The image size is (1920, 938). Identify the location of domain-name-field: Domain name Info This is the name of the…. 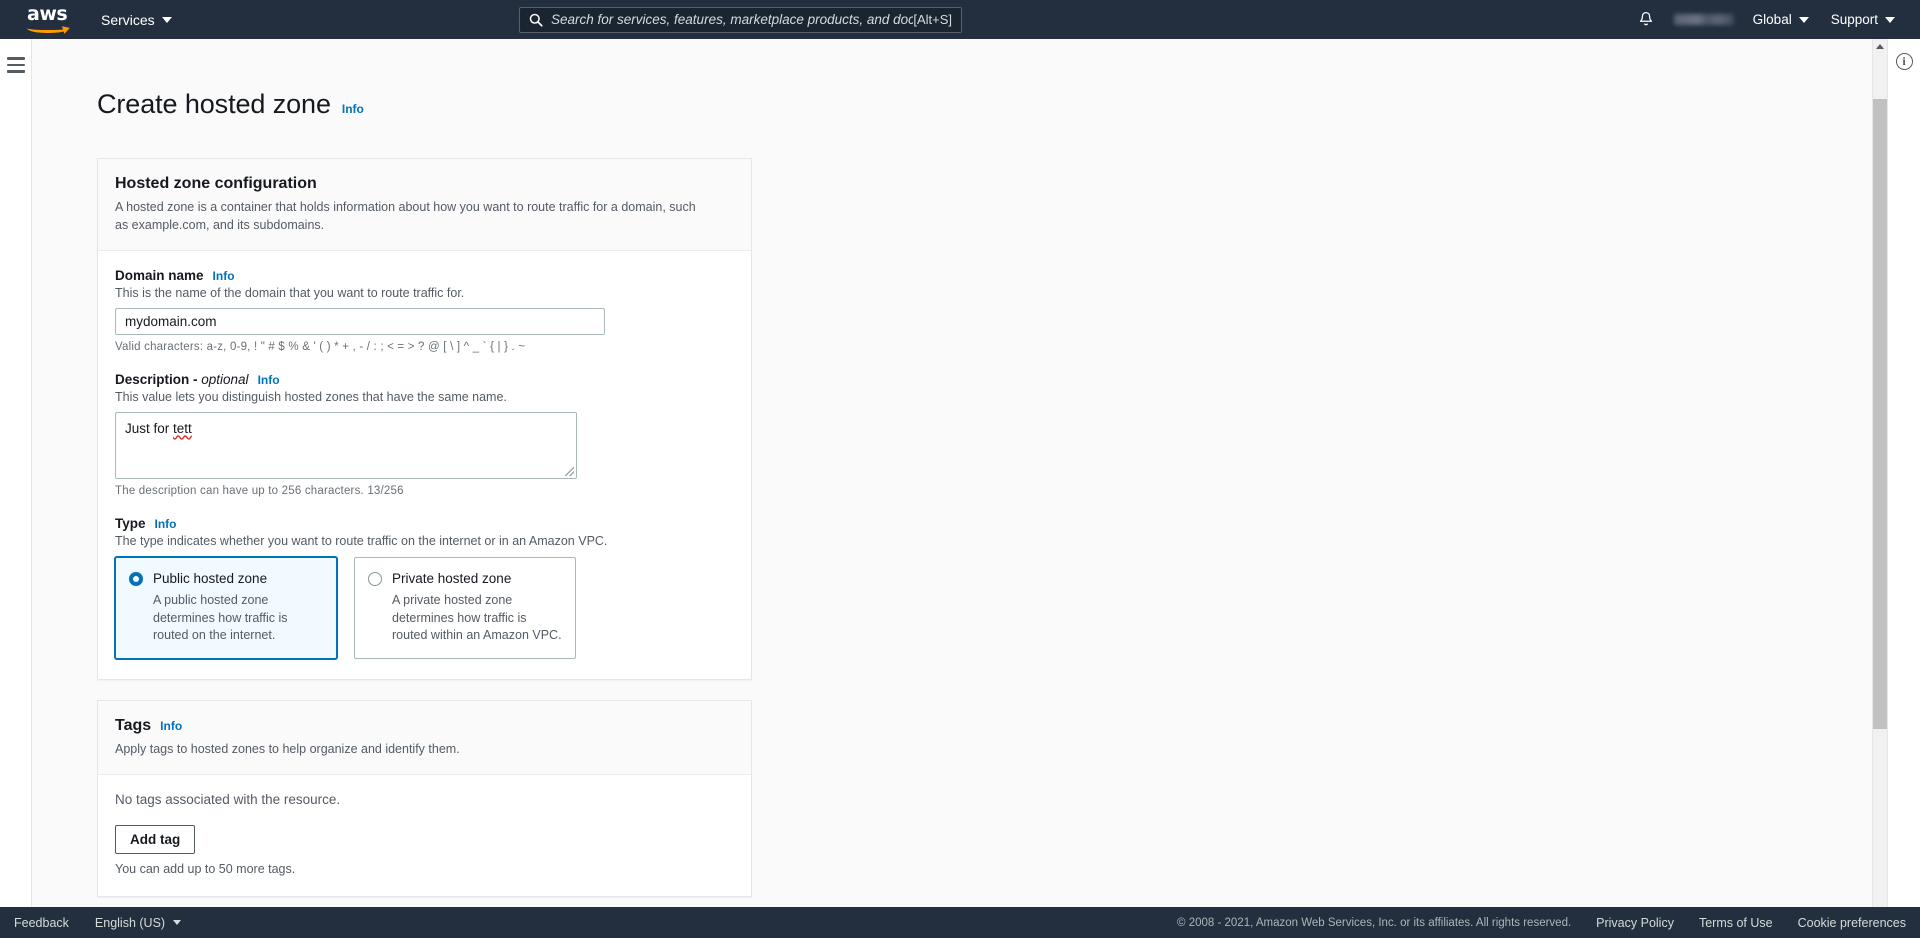
(424, 310).